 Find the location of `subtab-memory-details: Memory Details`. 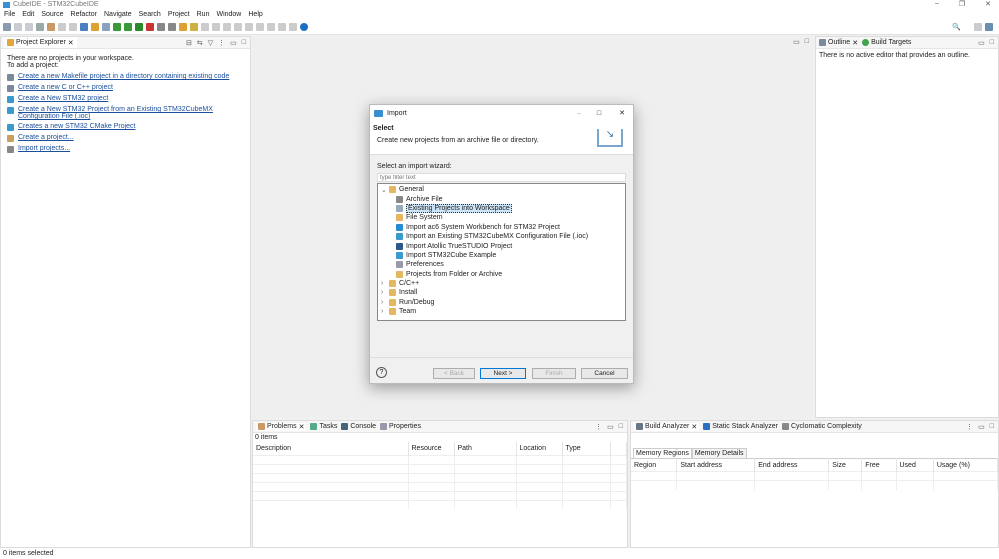

subtab-memory-details: Memory Details is located at coordinates (719, 453).